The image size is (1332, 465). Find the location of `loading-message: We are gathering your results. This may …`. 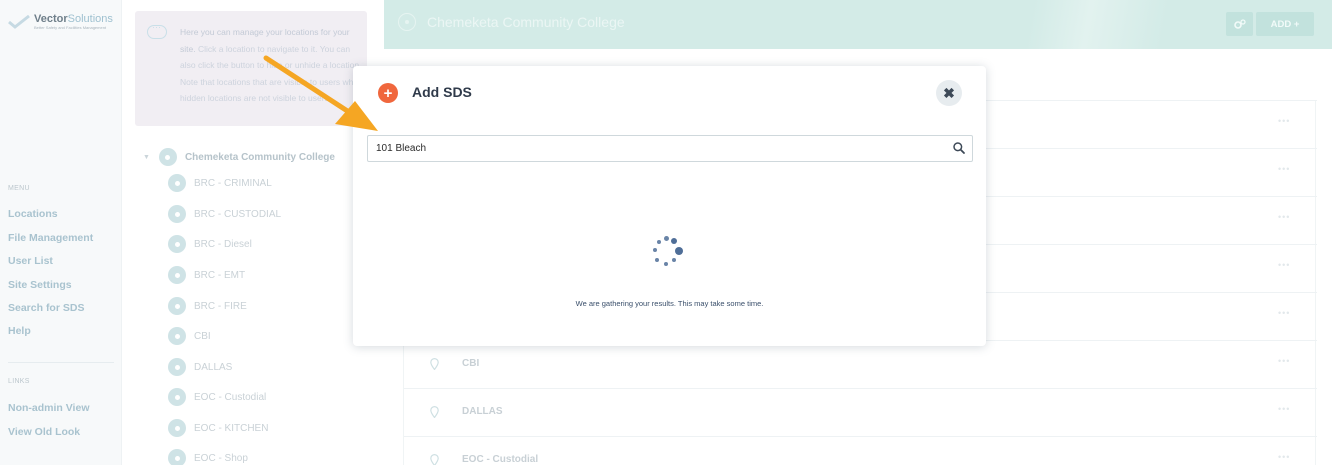

loading-message: We are gathering your results. This may … is located at coordinates (669, 303).